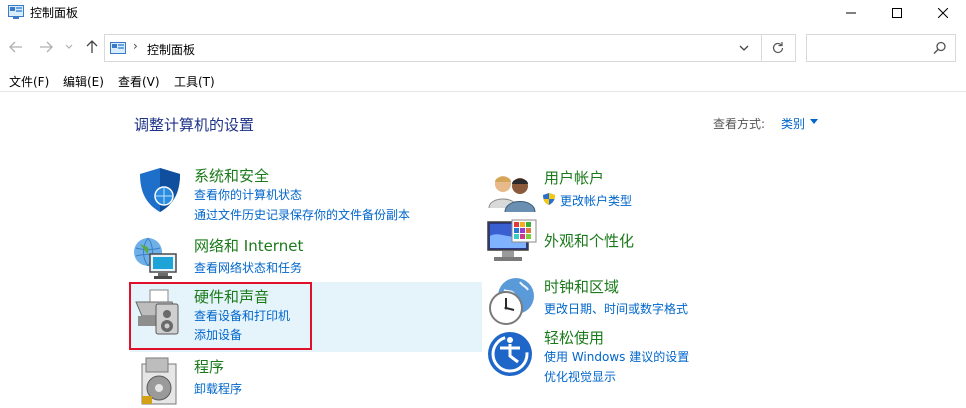 The height and width of the screenshot is (408, 966). Describe the element at coordinates (156, 258) in the screenshot. I see `network-globe-icon` at that location.